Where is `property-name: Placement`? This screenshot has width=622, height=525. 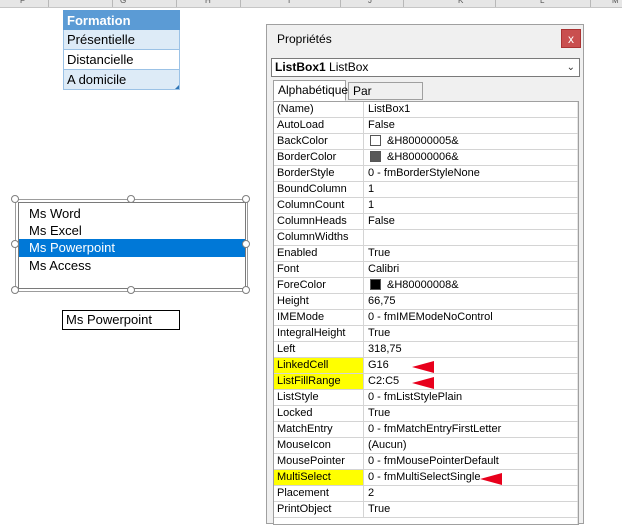
property-name: Placement is located at coordinates (319, 493).